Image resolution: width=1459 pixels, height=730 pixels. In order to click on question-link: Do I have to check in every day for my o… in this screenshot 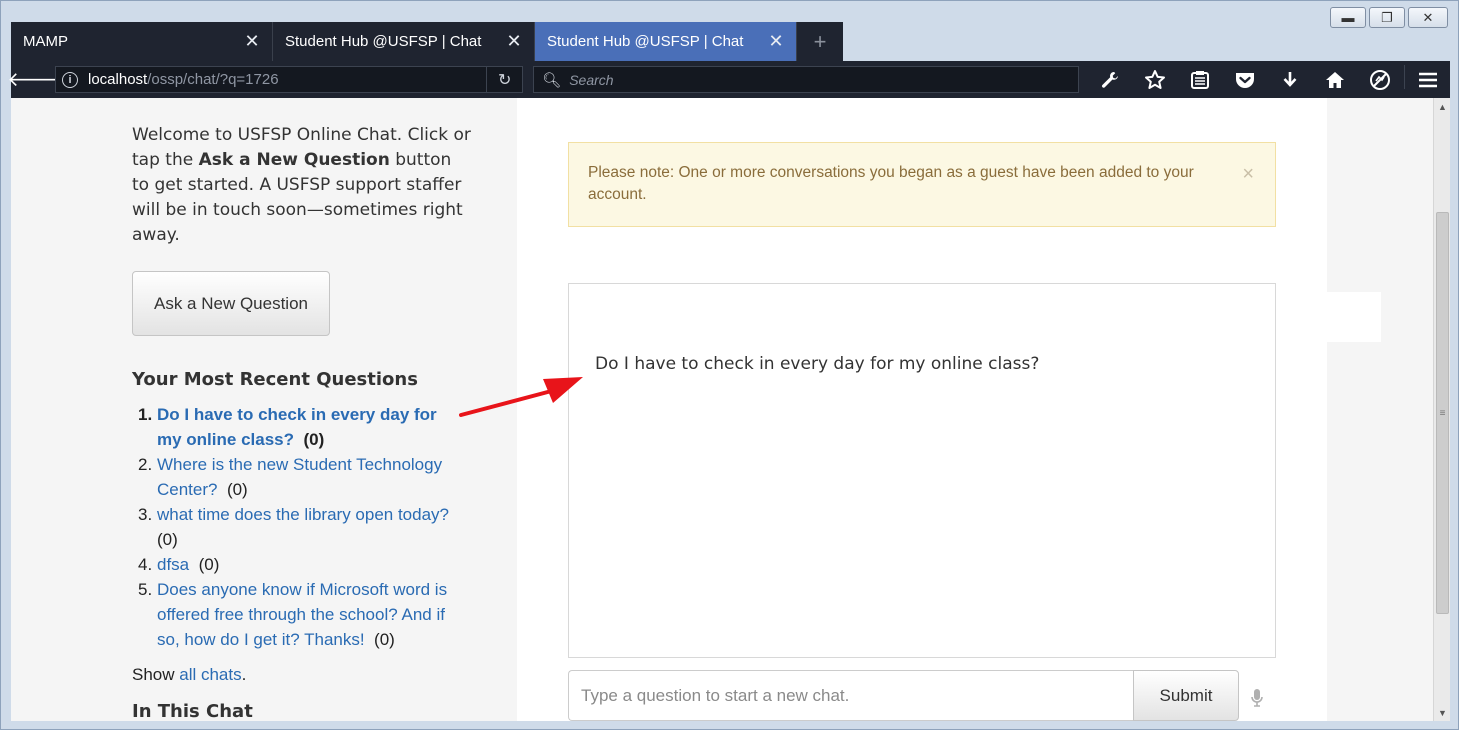, I will do `click(297, 427)`.